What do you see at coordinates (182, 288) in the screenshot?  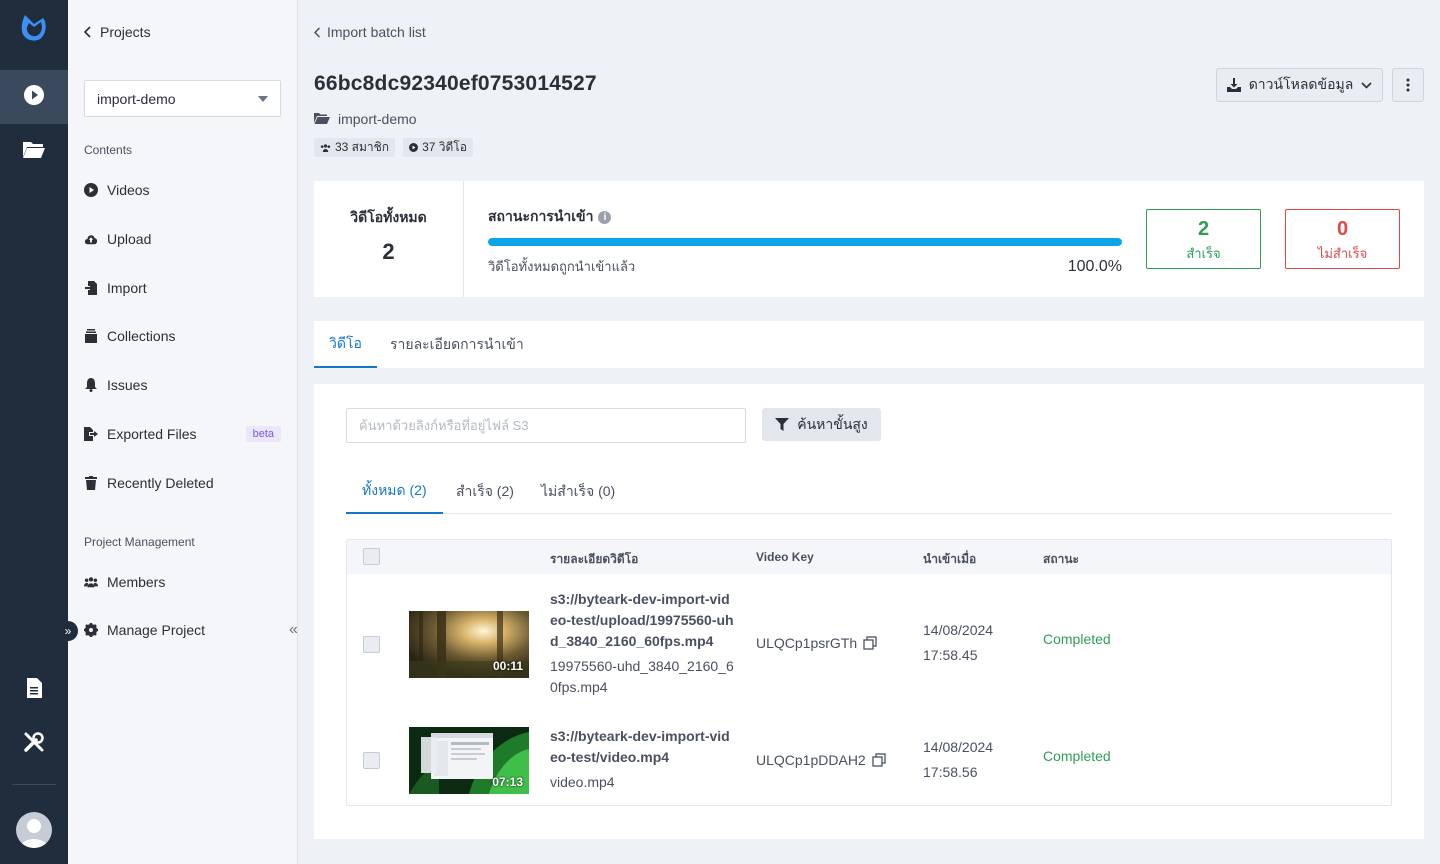 I see `sidebar-item-import: Import` at bounding box center [182, 288].